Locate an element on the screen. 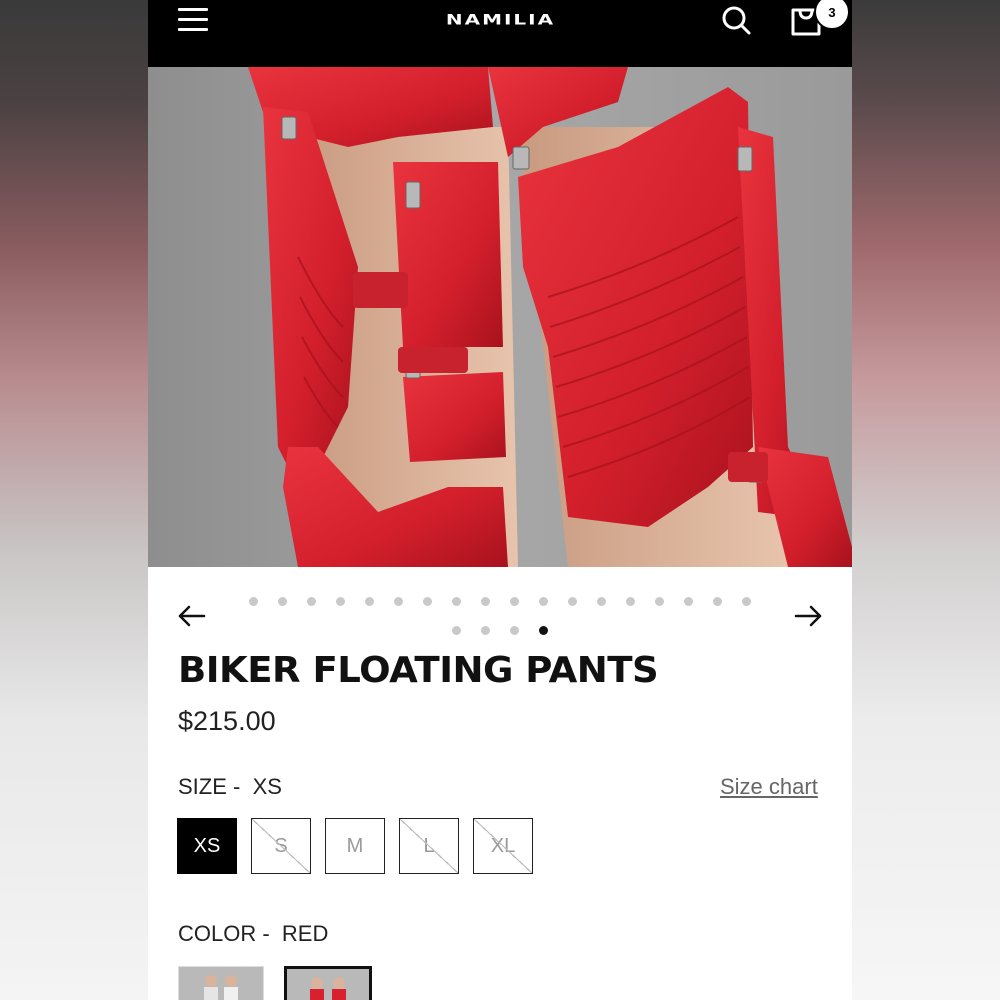 This screenshot has height=1000, width=1000. hamburger-menu-icon is located at coordinates (193, 20).